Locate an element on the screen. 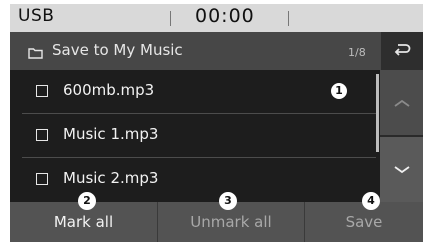 This screenshot has height=247, width=432. header-title: Save to My Music is located at coordinates (117, 50).